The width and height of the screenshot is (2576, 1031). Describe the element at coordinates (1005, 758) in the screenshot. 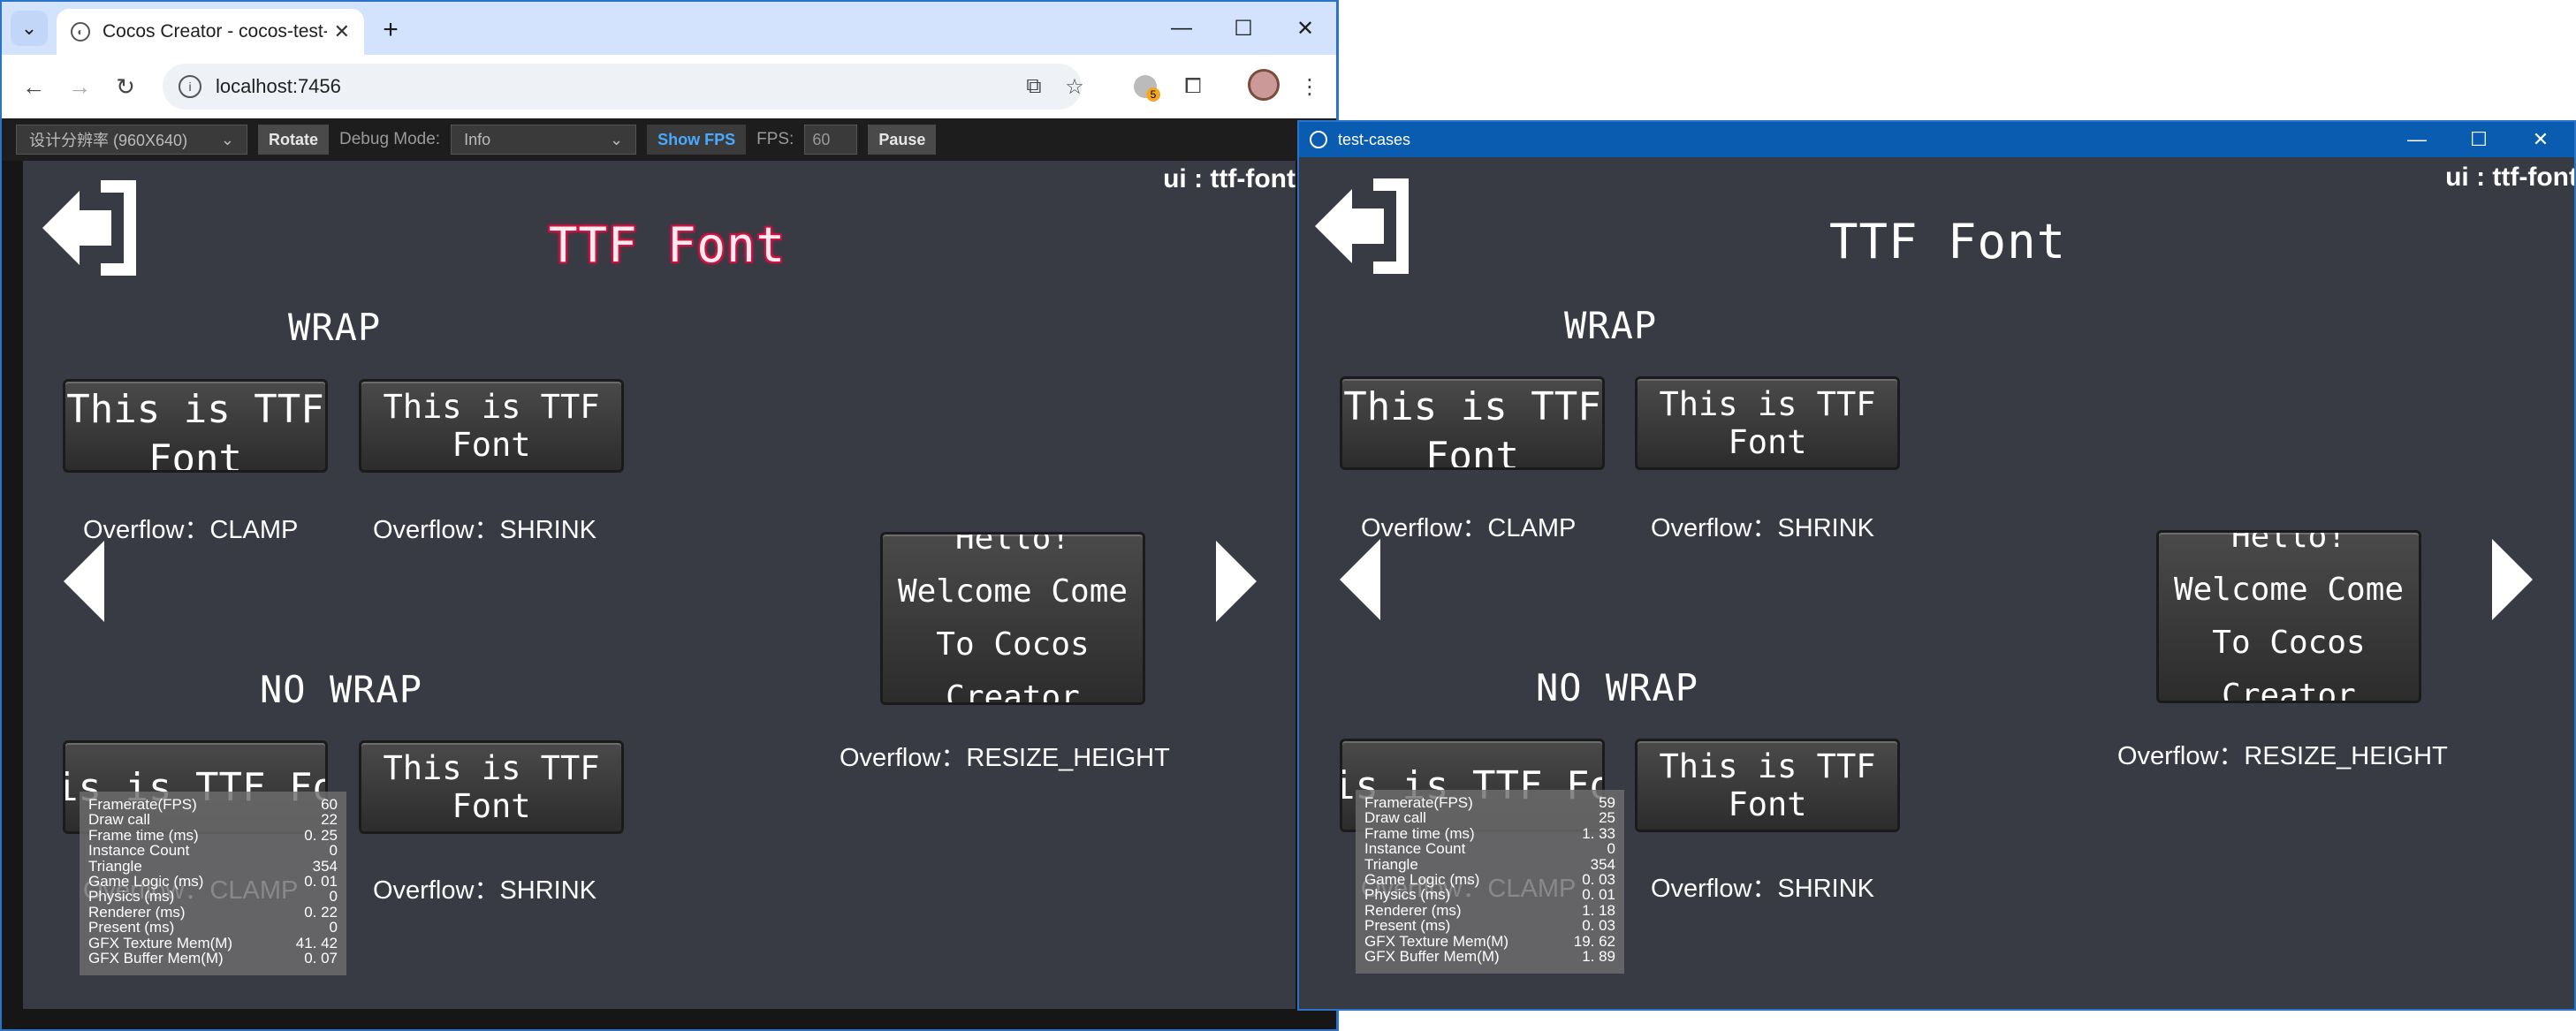

I see `overflow-resize-height-label: Overflow：RESIZE_HEIGHT` at that location.